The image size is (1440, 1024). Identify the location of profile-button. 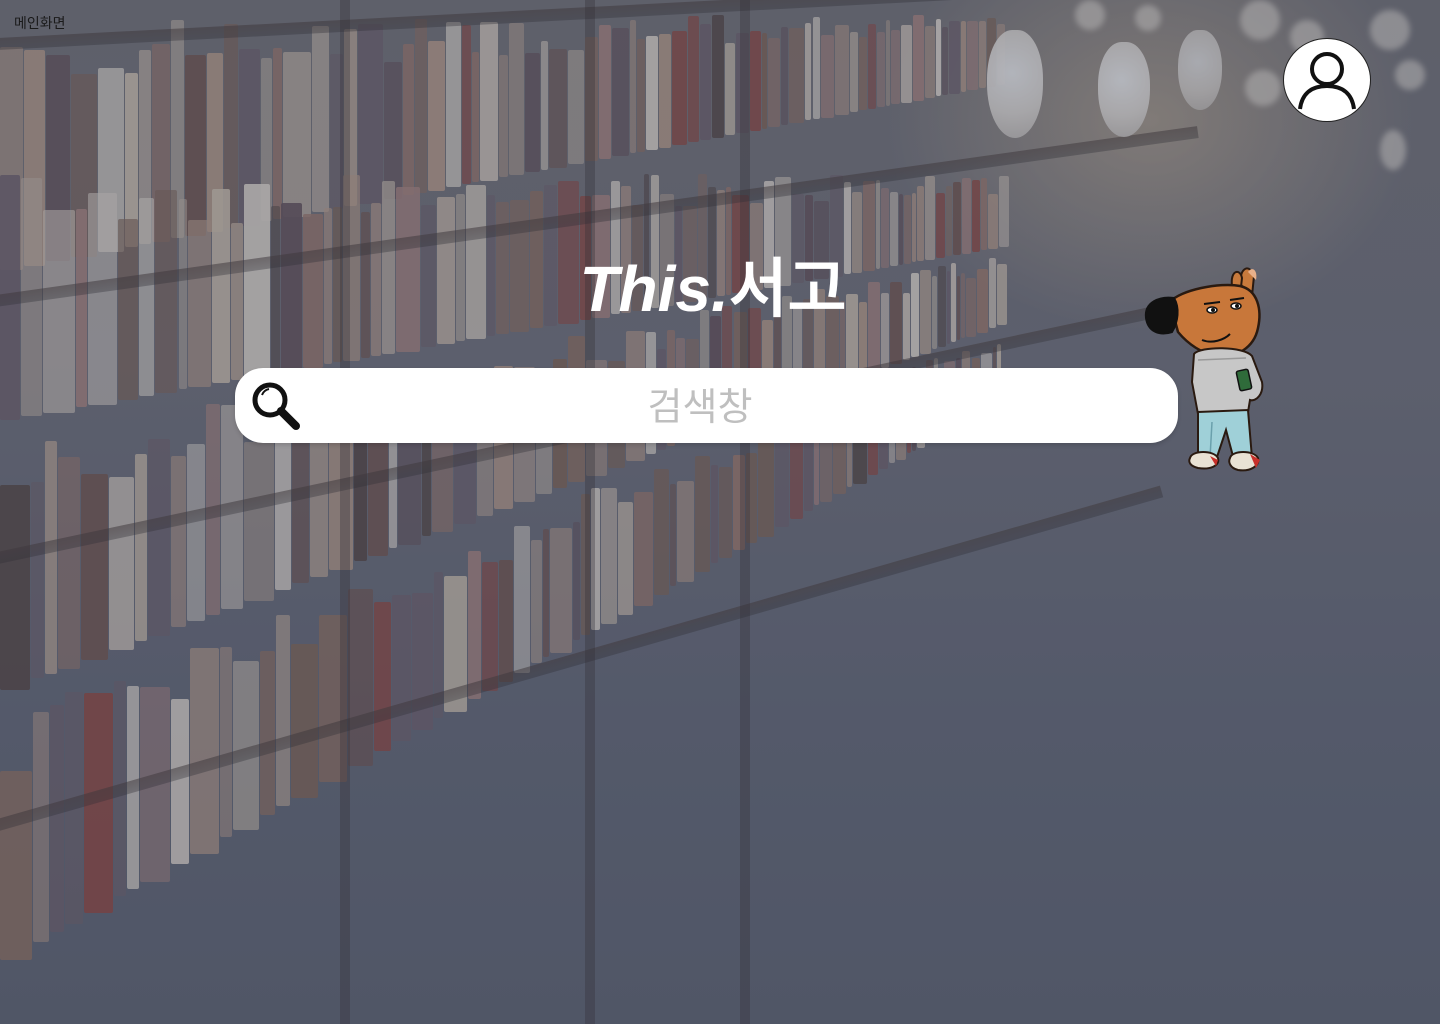
(1327, 80).